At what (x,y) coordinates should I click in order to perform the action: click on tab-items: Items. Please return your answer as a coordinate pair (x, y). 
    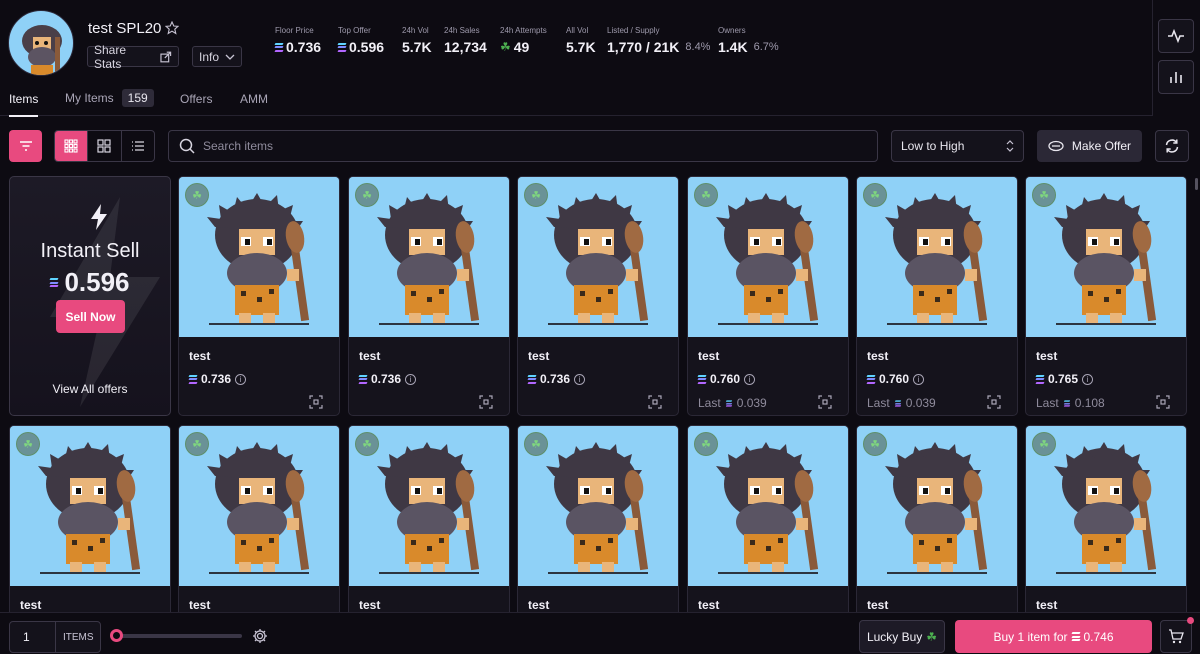
    Looking at the image, I should click on (24, 104).